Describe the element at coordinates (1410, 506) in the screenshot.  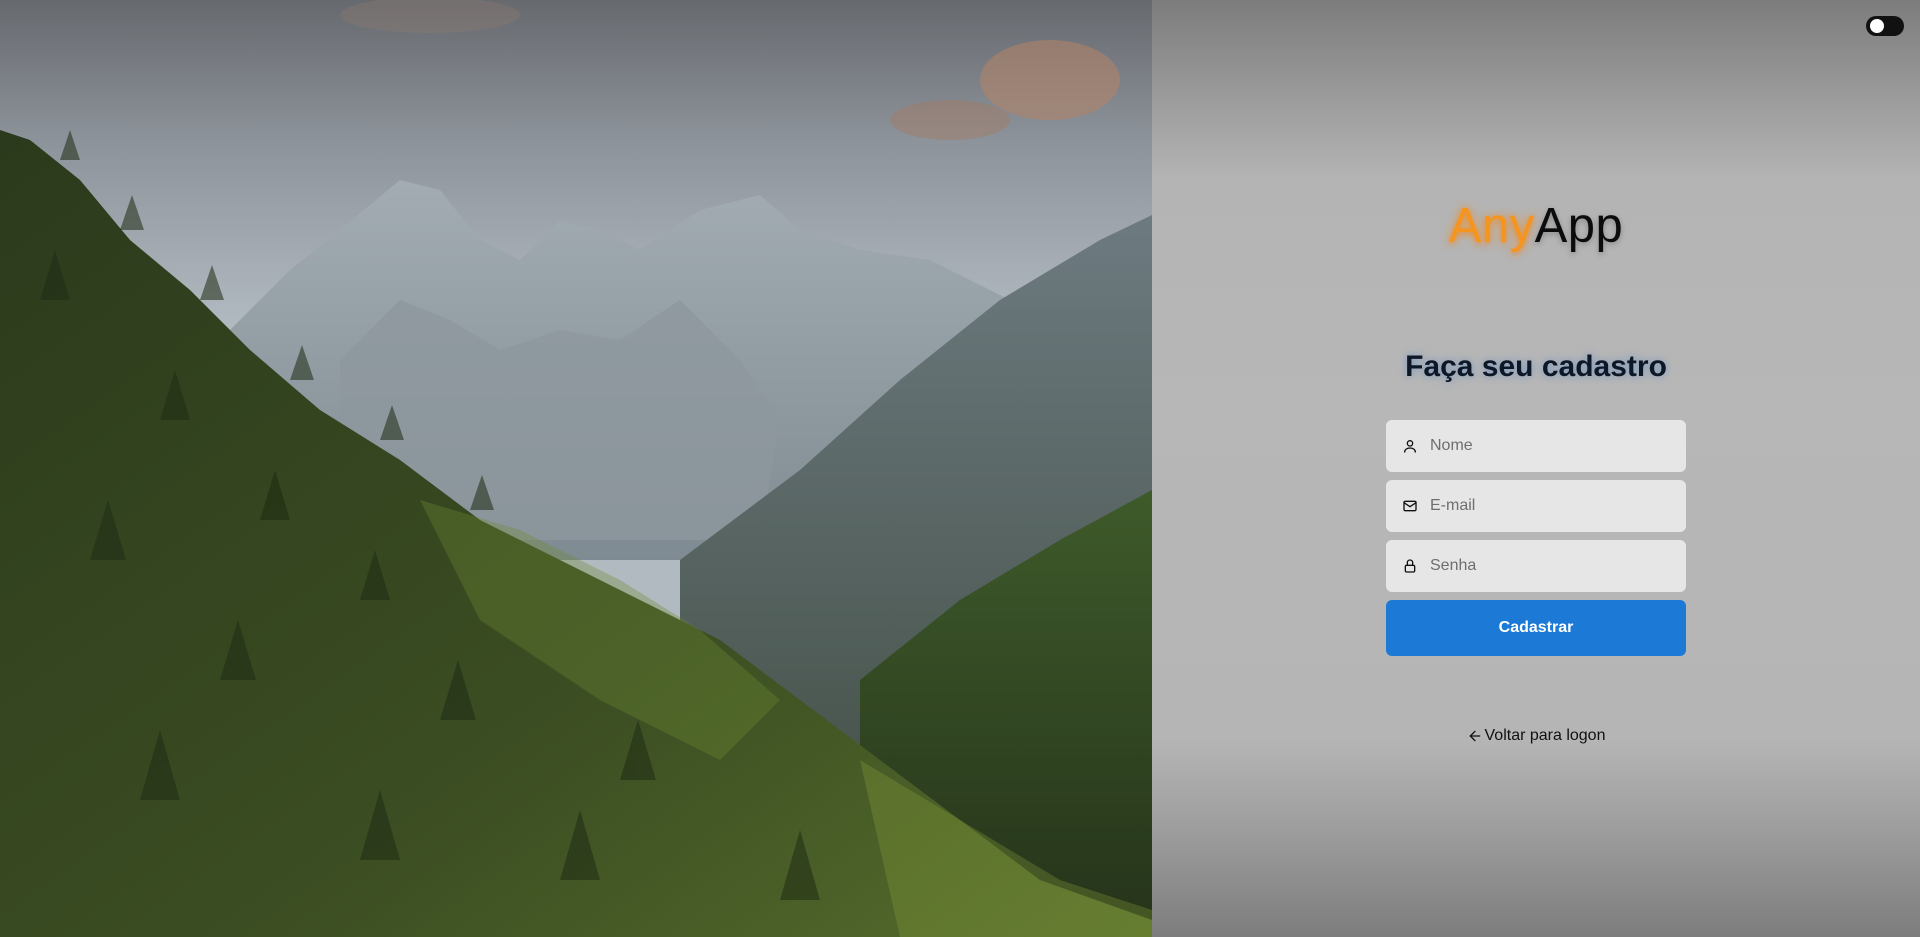
I see `mail-icon` at that location.